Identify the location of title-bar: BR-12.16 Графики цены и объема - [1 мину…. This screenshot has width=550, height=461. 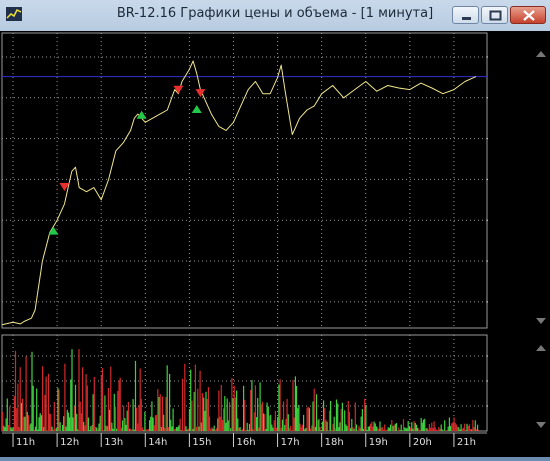
(275, 15).